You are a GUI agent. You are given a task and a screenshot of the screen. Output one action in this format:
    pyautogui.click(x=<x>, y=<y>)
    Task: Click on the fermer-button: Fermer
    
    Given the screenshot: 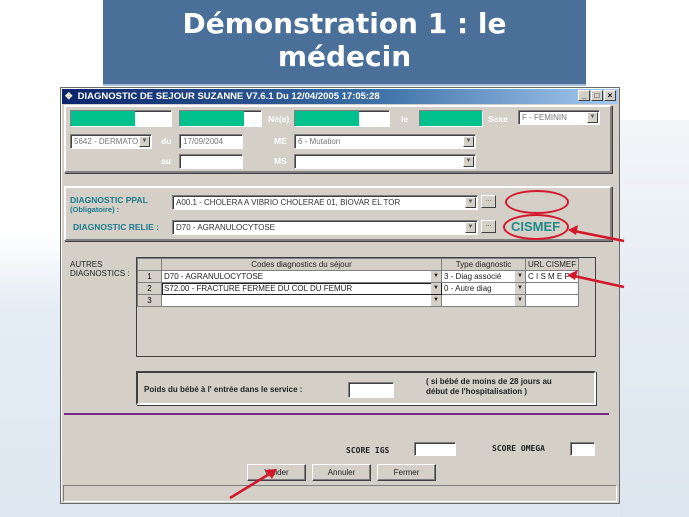 What is the action you would take?
    pyautogui.click(x=406, y=472)
    